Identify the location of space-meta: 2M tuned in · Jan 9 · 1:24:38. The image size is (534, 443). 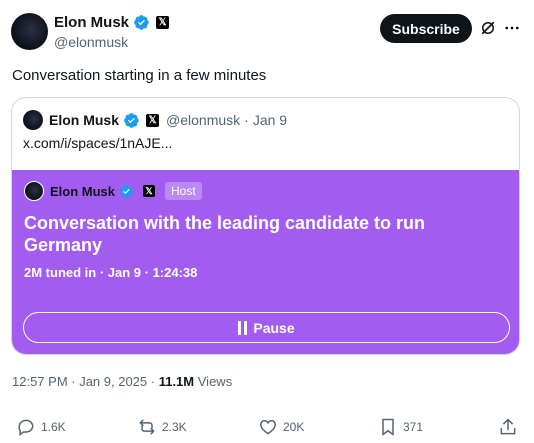
(111, 272).